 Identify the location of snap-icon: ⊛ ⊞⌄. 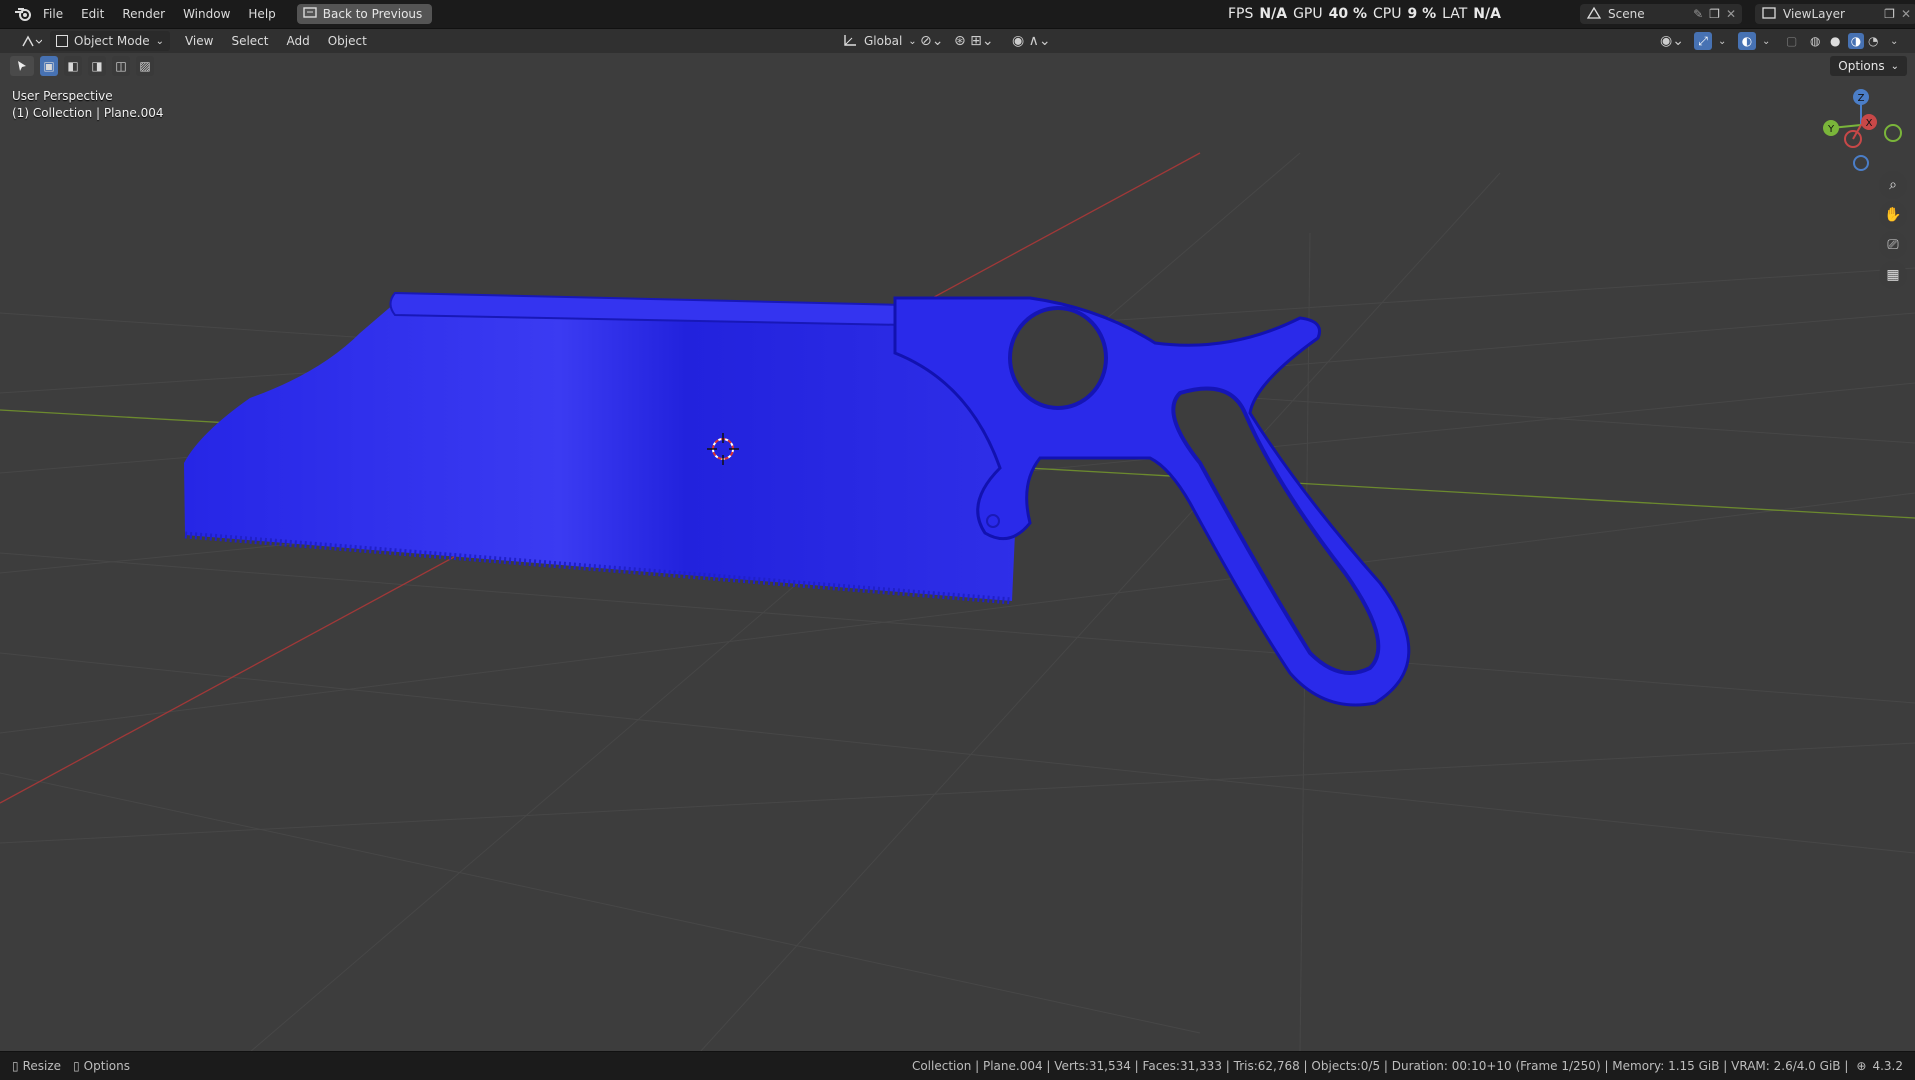
(974, 41).